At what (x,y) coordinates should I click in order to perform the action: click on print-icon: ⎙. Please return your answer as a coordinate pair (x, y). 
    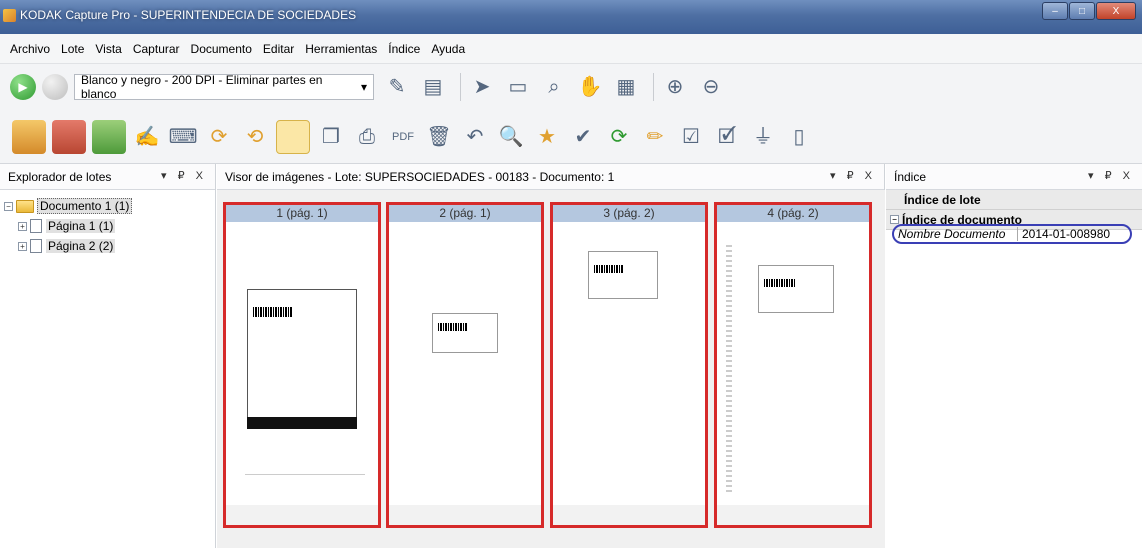
    Looking at the image, I should click on (367, 137).